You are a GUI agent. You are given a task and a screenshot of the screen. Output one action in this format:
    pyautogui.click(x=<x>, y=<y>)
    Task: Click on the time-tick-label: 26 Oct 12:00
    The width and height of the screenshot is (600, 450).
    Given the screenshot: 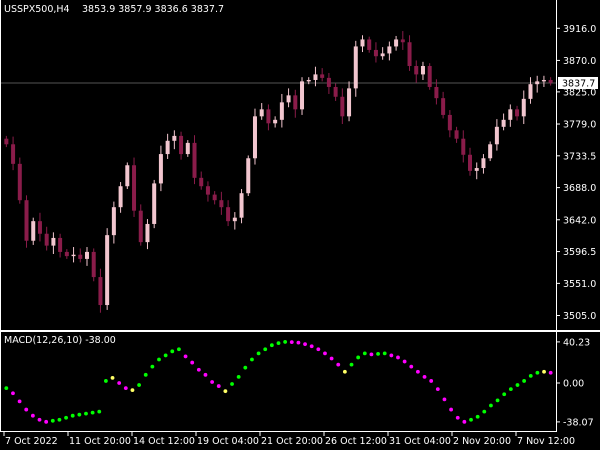 What is the action you would take?
    pyautogui.click(x=356, y=441)
    